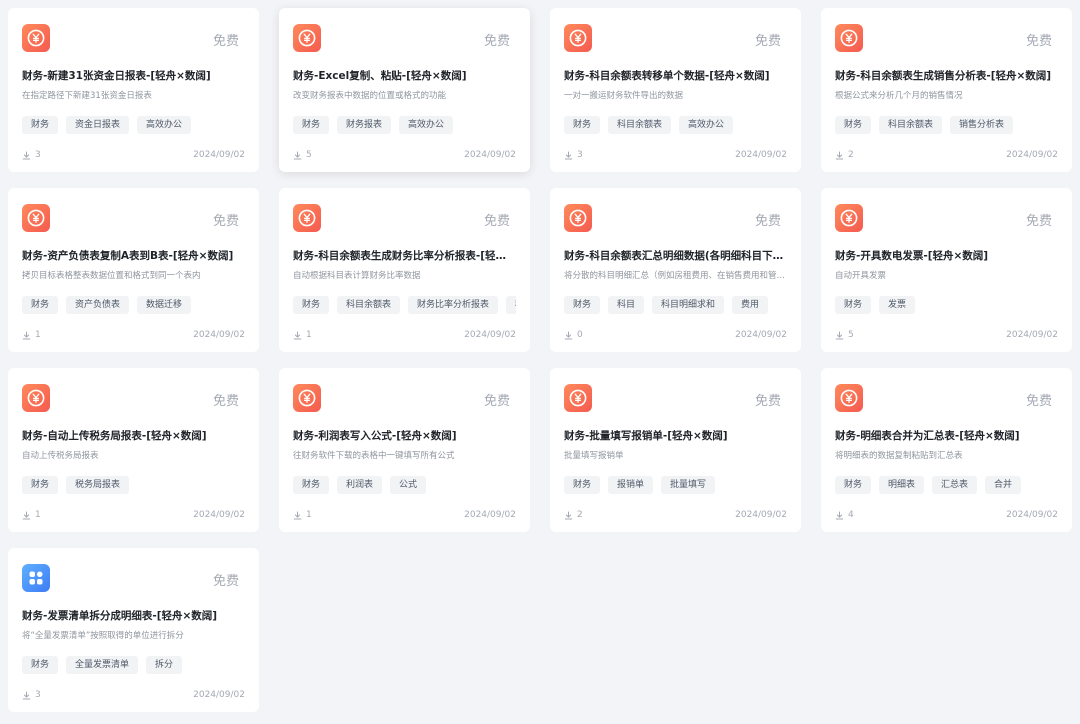 The height and width of the screenshot is (724, 1080). What do you see at coordinates (111, 276) in the screenshot?
I see `card-description: 拷贝目标表格整表数据位置和格式到同一个表内` at bounding box center [111, 276].